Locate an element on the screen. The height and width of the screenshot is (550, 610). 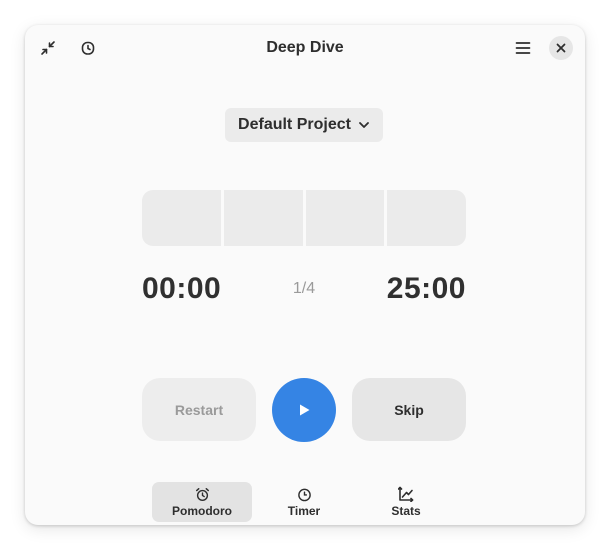
tab-label: Stats is located at coordinates (406, 511).